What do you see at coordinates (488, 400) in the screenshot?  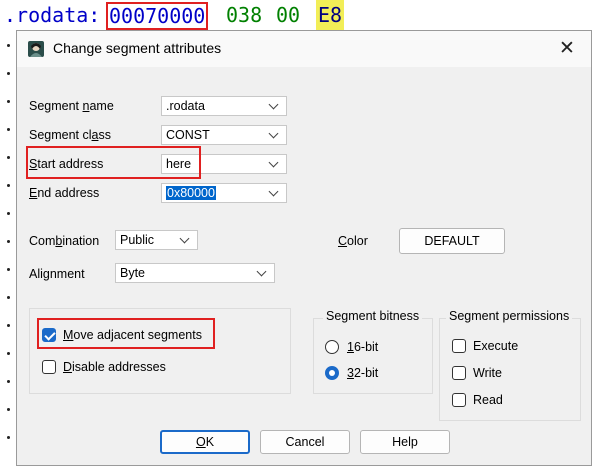 I see `read-label: Read` at bounding box center [488, 400].